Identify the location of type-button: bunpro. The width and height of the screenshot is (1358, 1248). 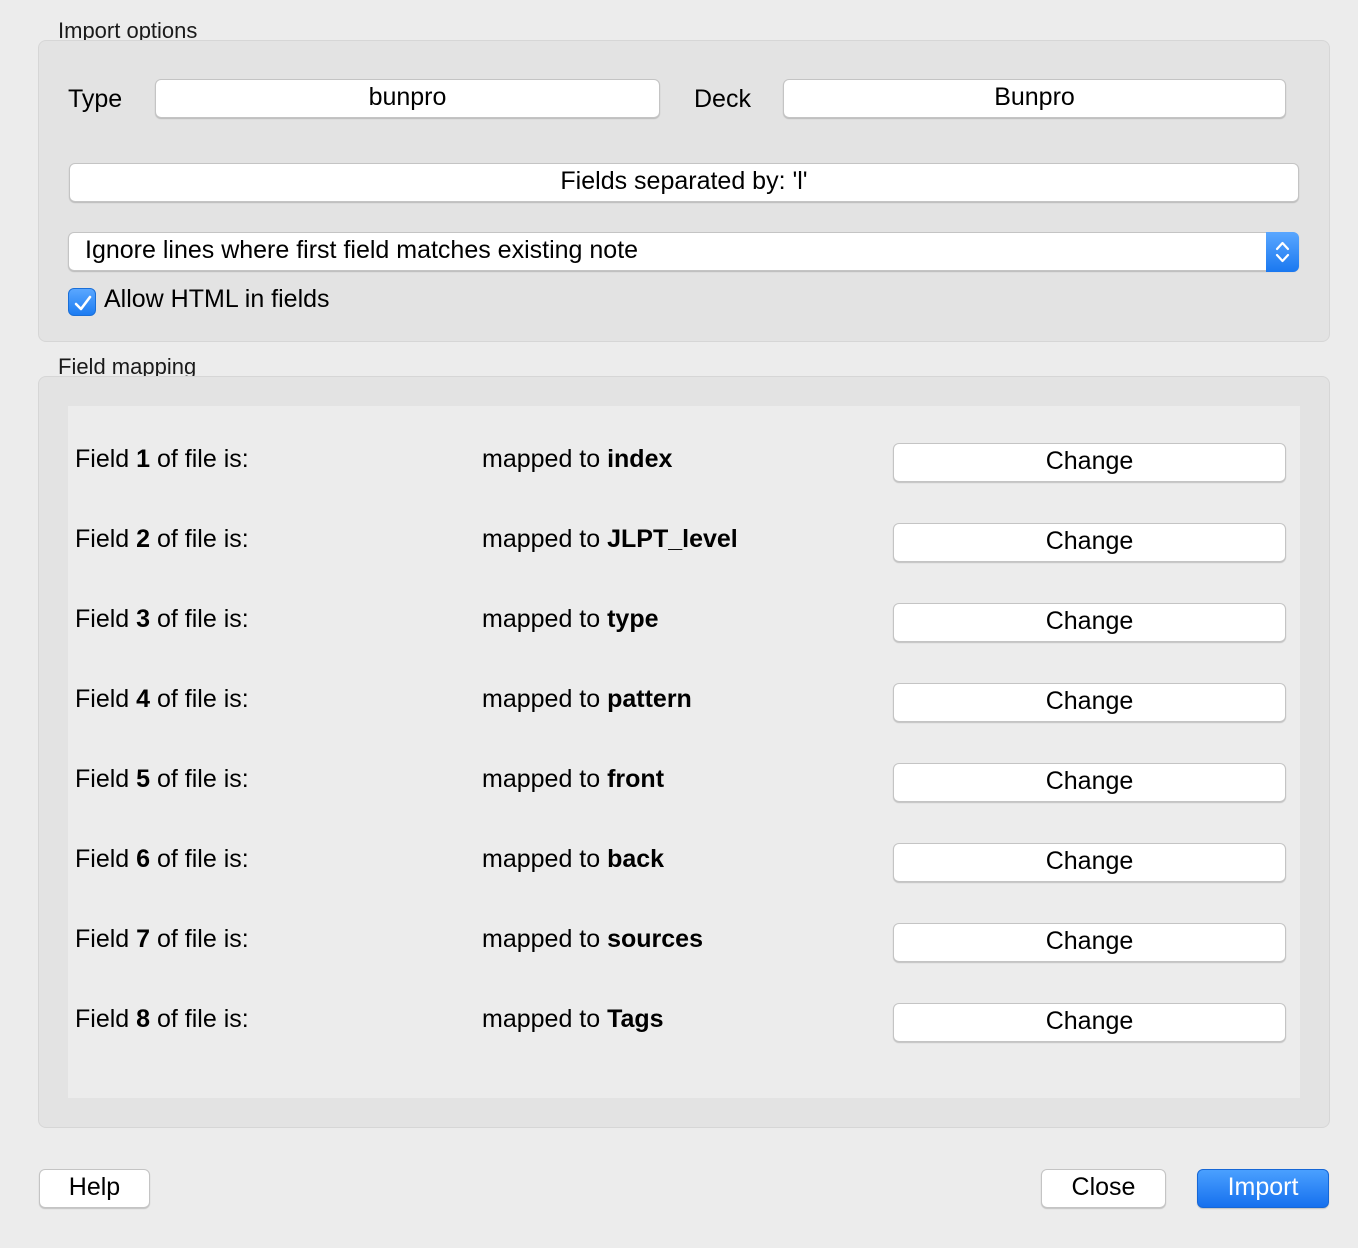
(407, 98).